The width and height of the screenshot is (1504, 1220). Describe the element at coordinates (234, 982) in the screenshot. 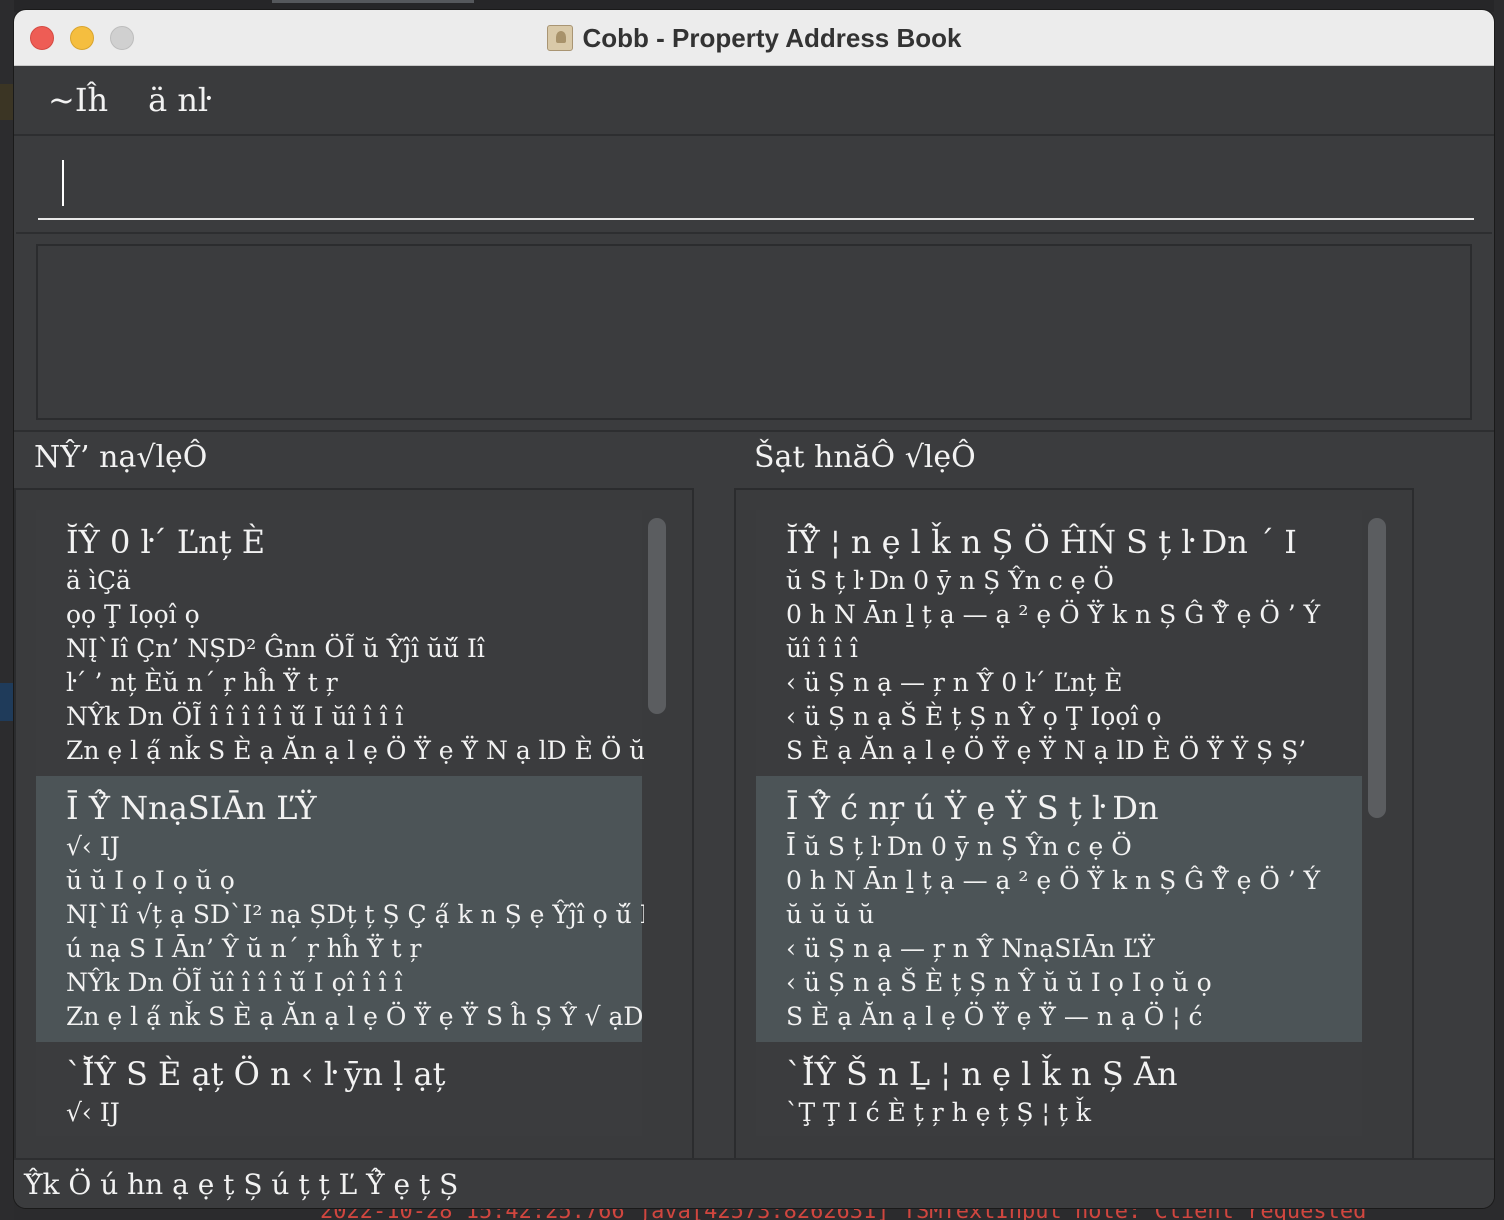

I see `card-field: NŶk Dn ÖĨ ŭî î î î ŭ̋ I ọî î î î` at that location.